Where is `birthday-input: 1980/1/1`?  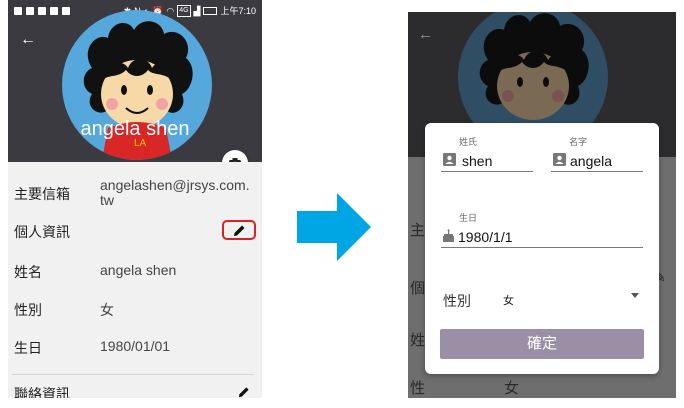
birthday-input: 1980/1/1 is located at coordinates (485, 237).